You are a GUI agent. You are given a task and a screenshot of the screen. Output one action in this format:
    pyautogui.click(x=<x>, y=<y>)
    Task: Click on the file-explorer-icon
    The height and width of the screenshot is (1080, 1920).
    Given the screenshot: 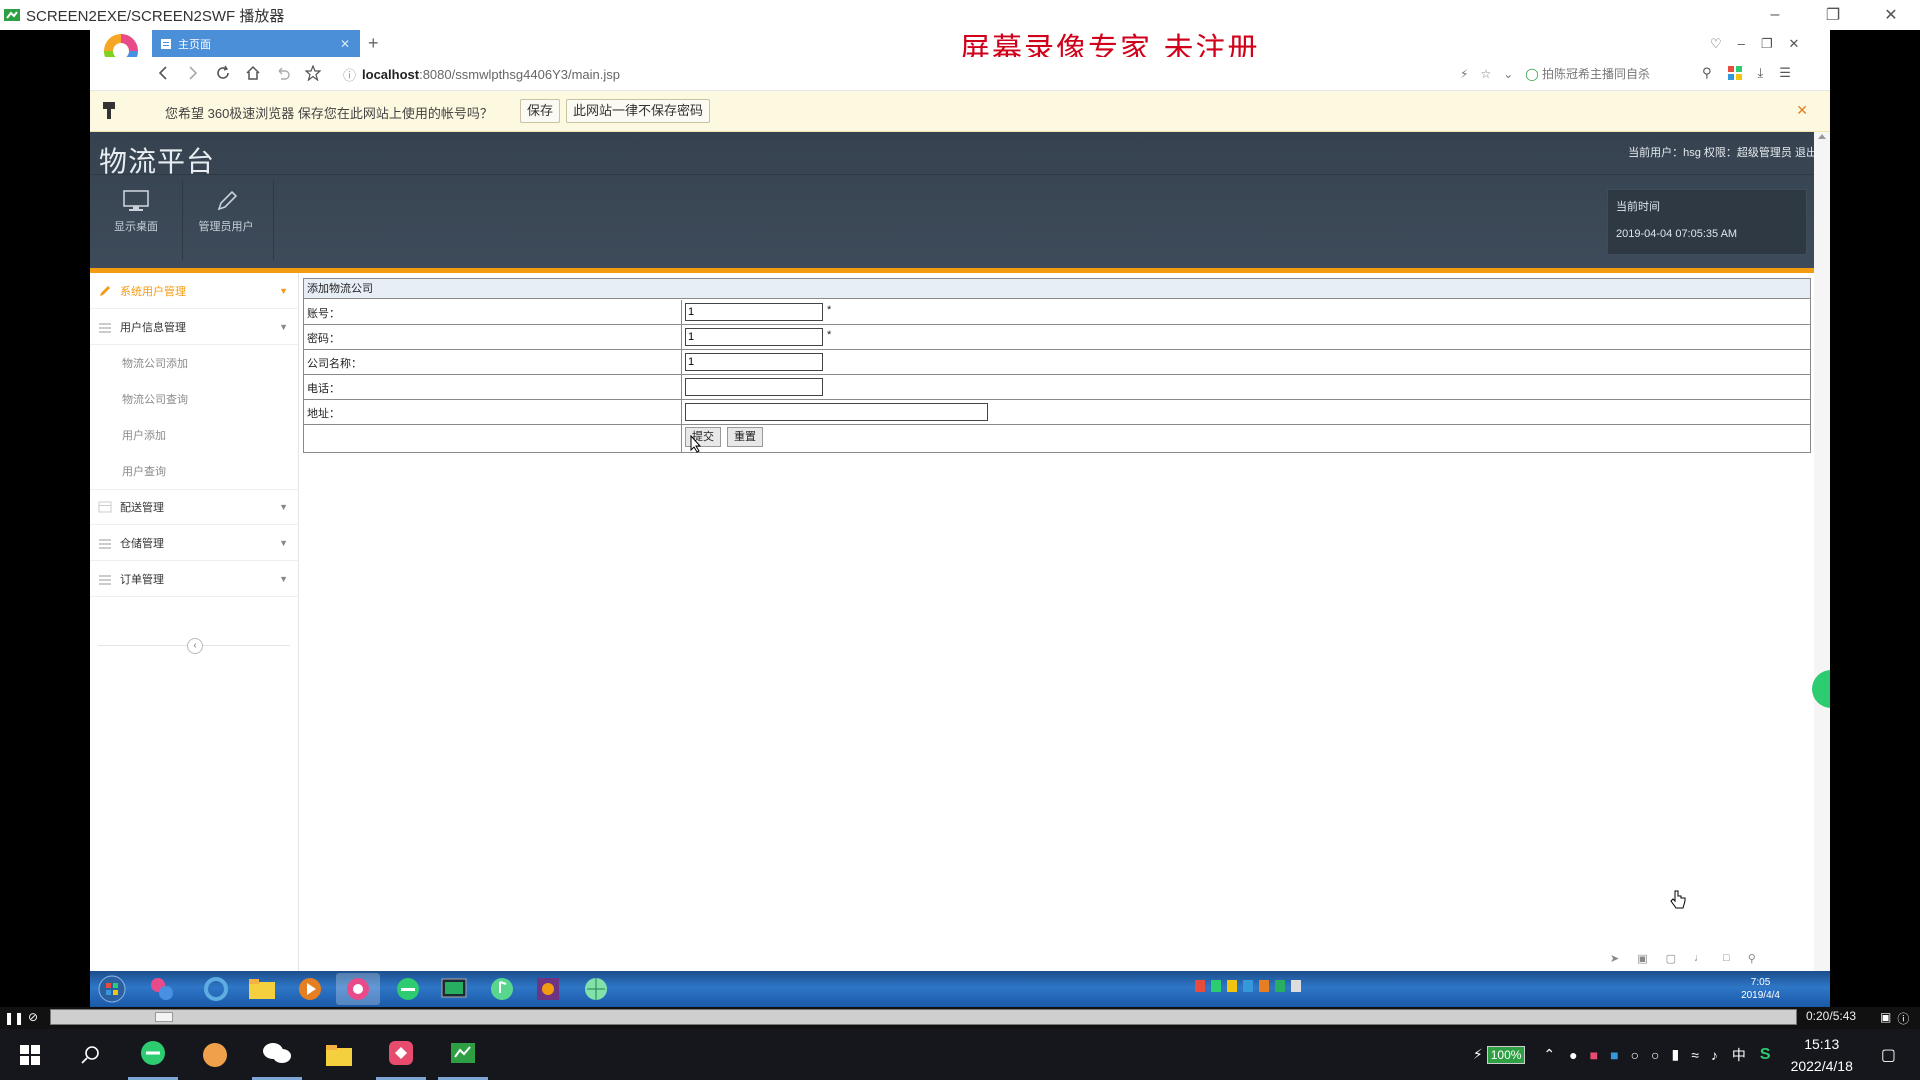 What is the action you would take?
    pyautogui.click(x=339, y=1054)
    